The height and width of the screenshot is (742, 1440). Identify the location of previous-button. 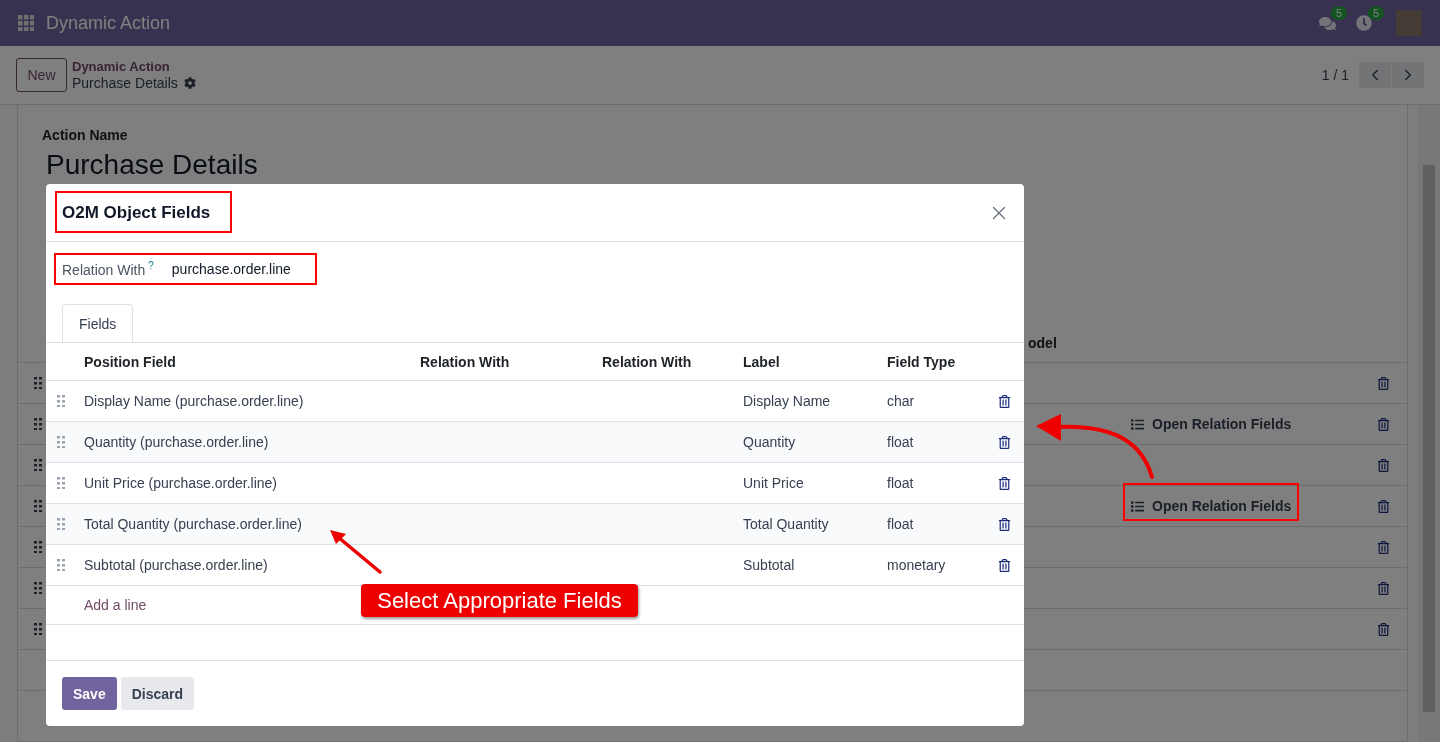
(1375, 75).